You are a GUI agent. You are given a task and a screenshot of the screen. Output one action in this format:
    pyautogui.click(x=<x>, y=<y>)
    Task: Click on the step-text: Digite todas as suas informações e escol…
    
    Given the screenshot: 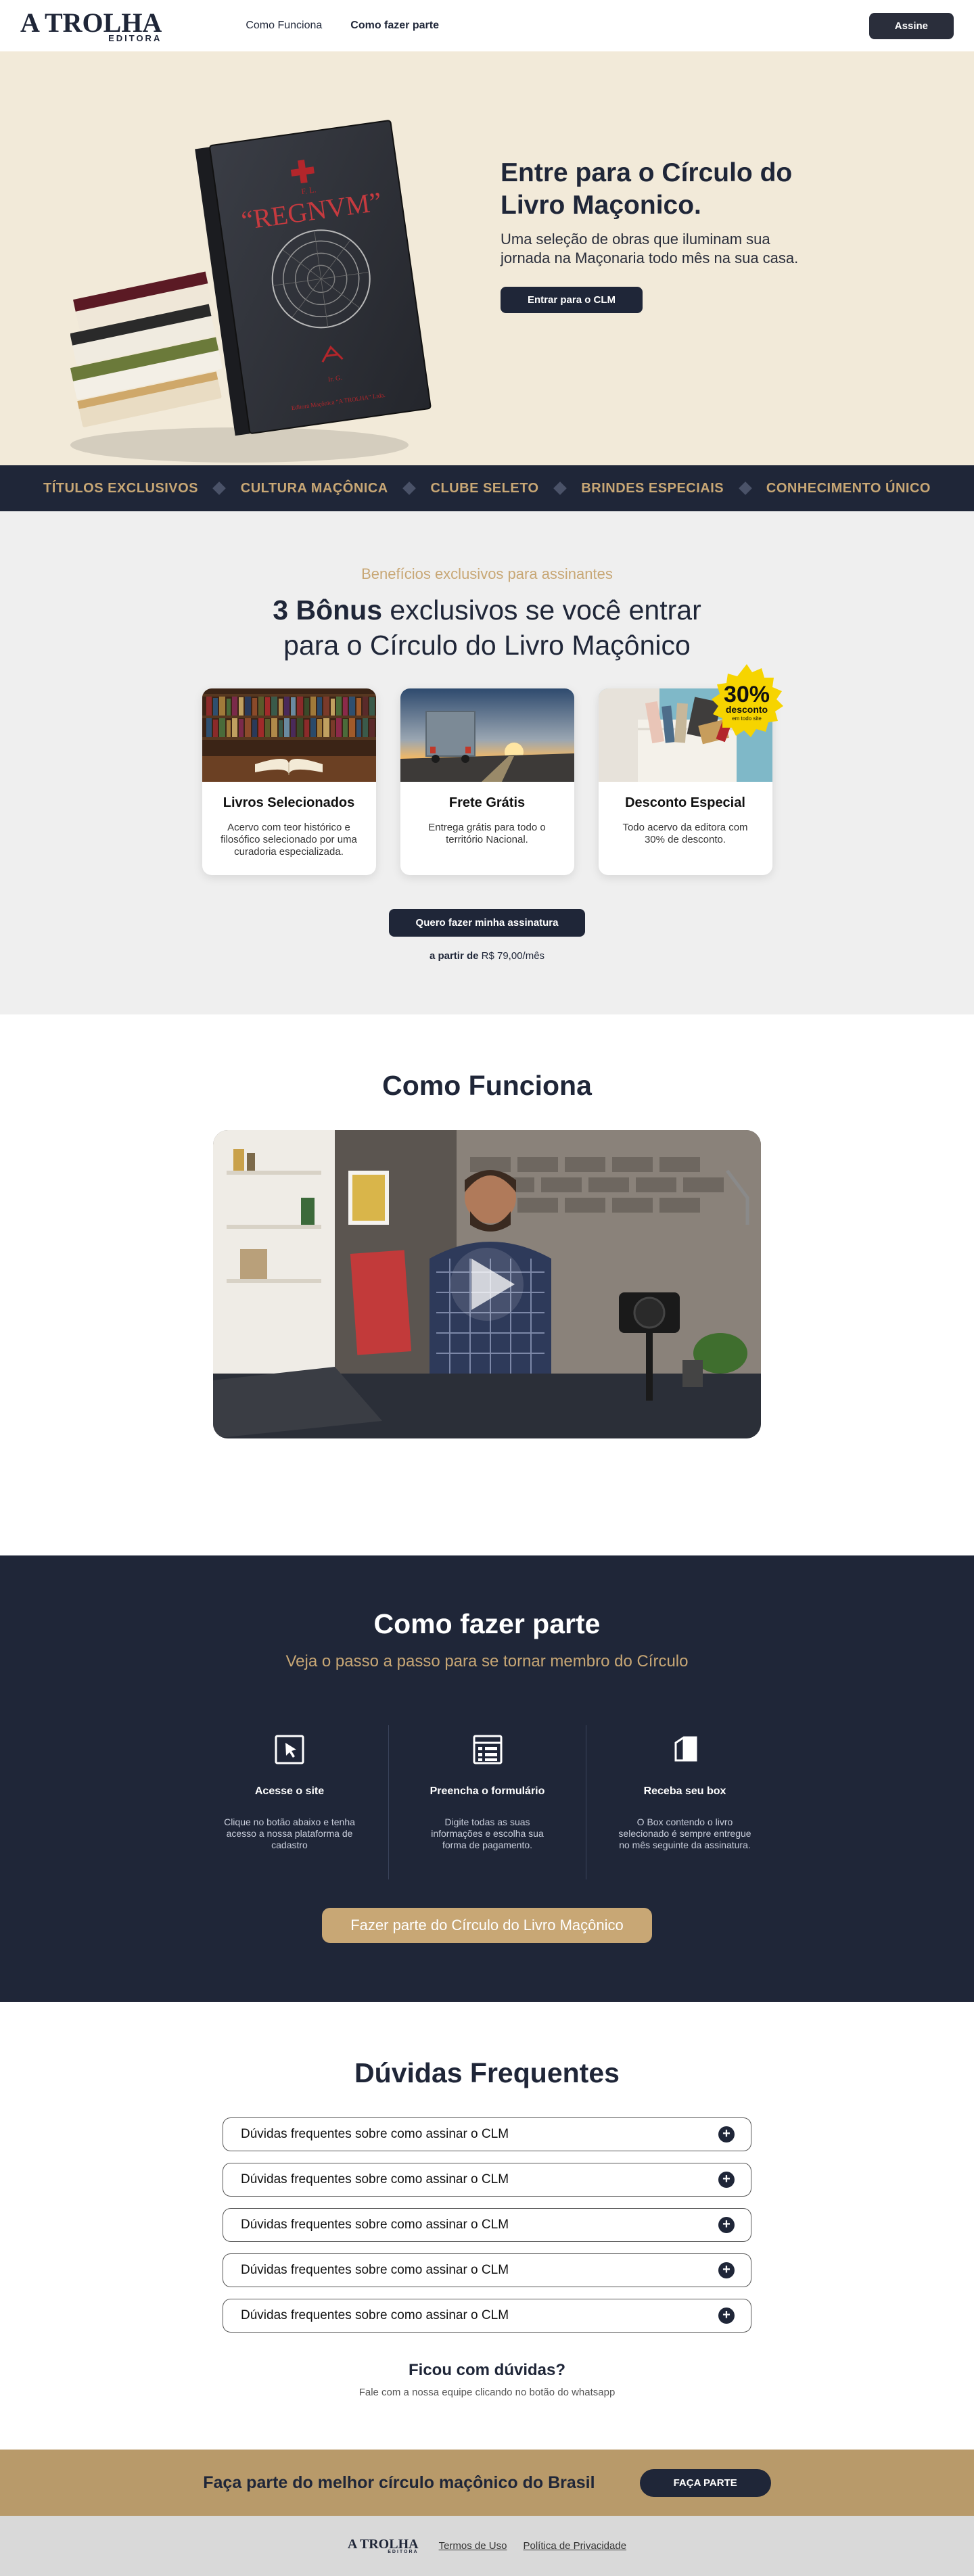 What is the action you would take?
    pyautogui.click(x=487, y=1833)
    